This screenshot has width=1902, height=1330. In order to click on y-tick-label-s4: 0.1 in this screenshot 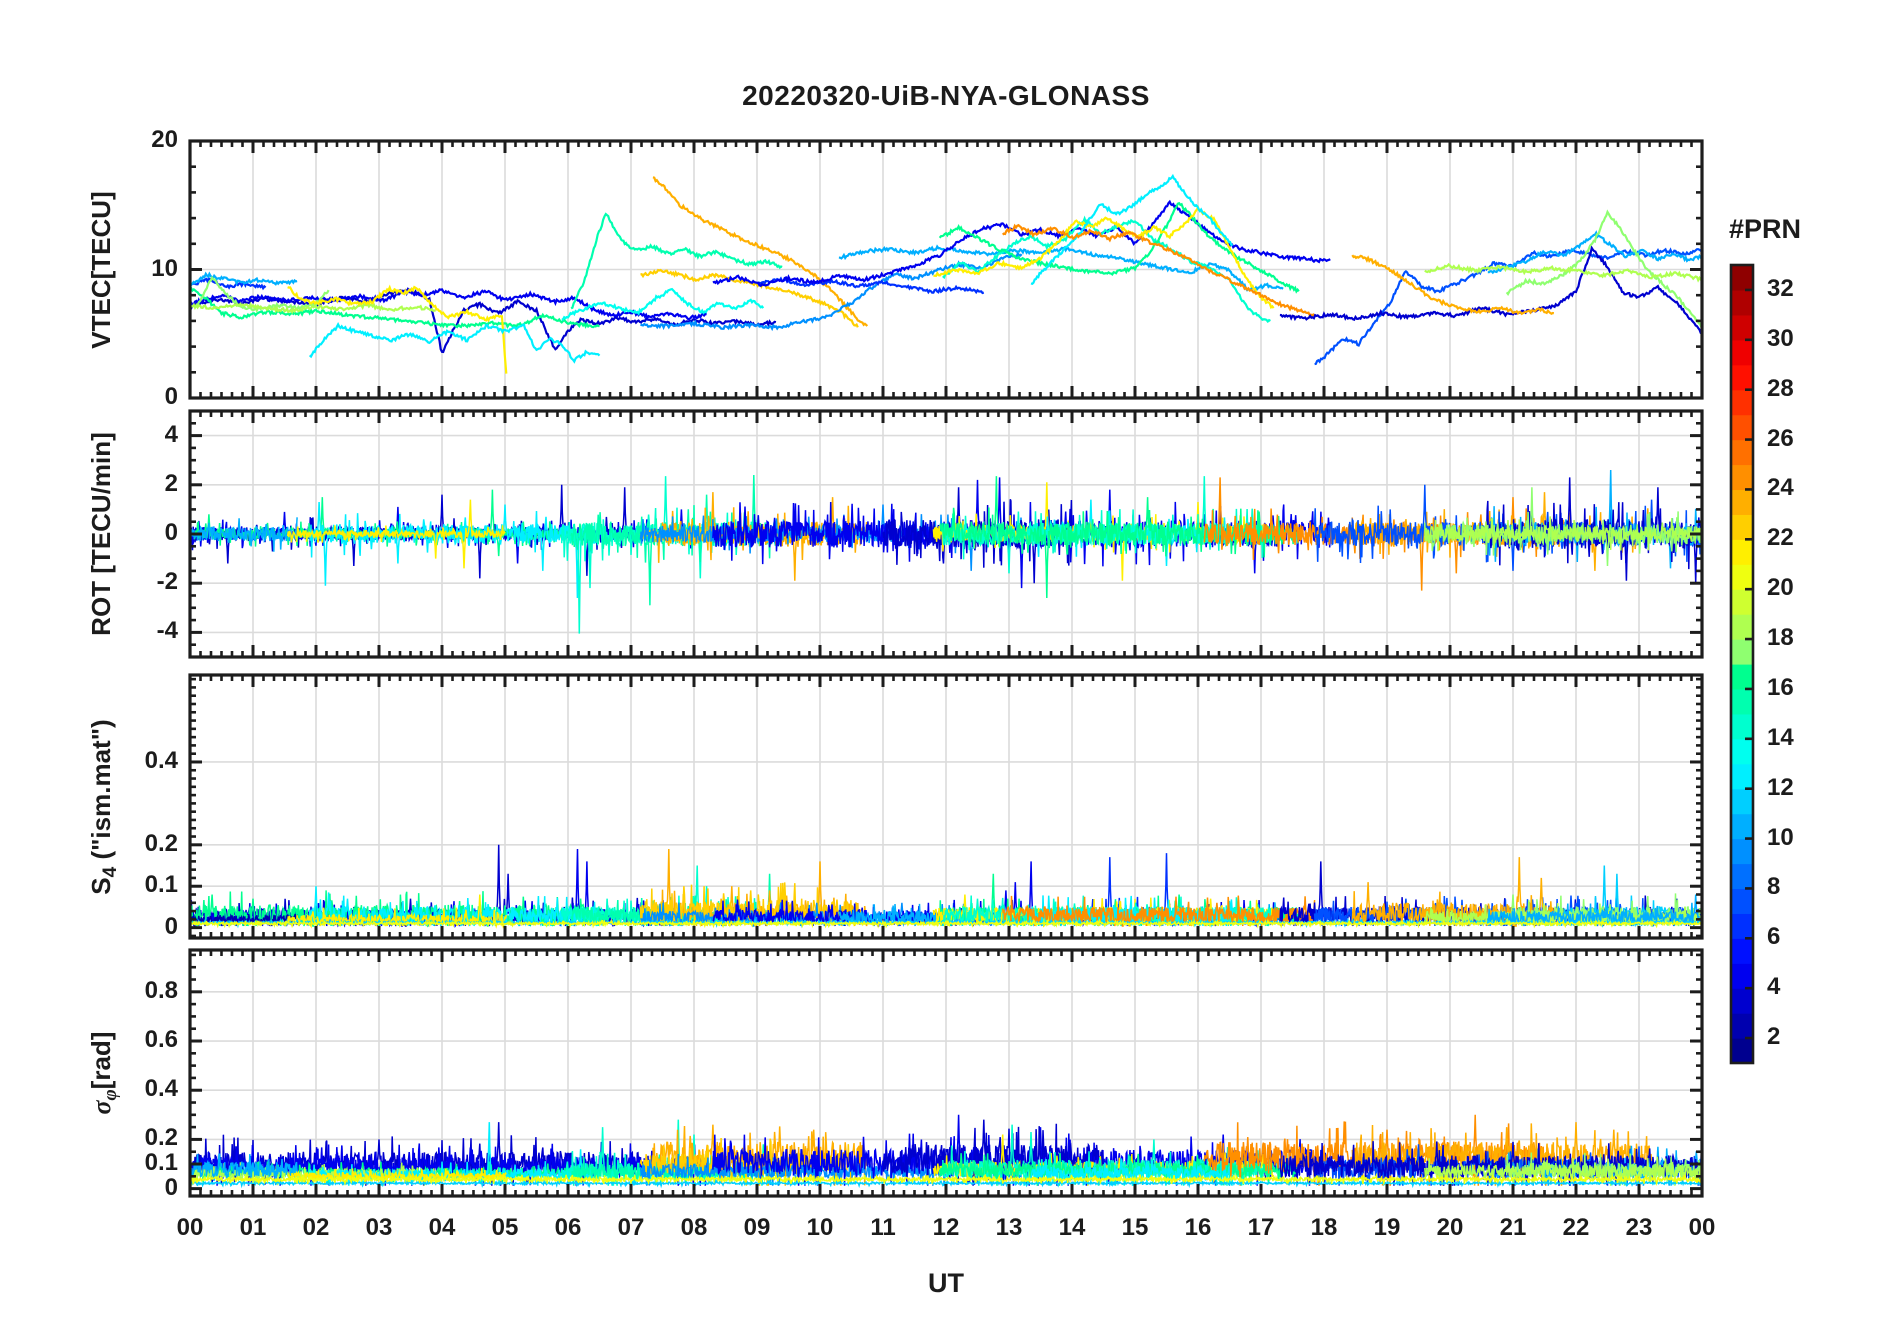, I will do `click(161, 885)`.